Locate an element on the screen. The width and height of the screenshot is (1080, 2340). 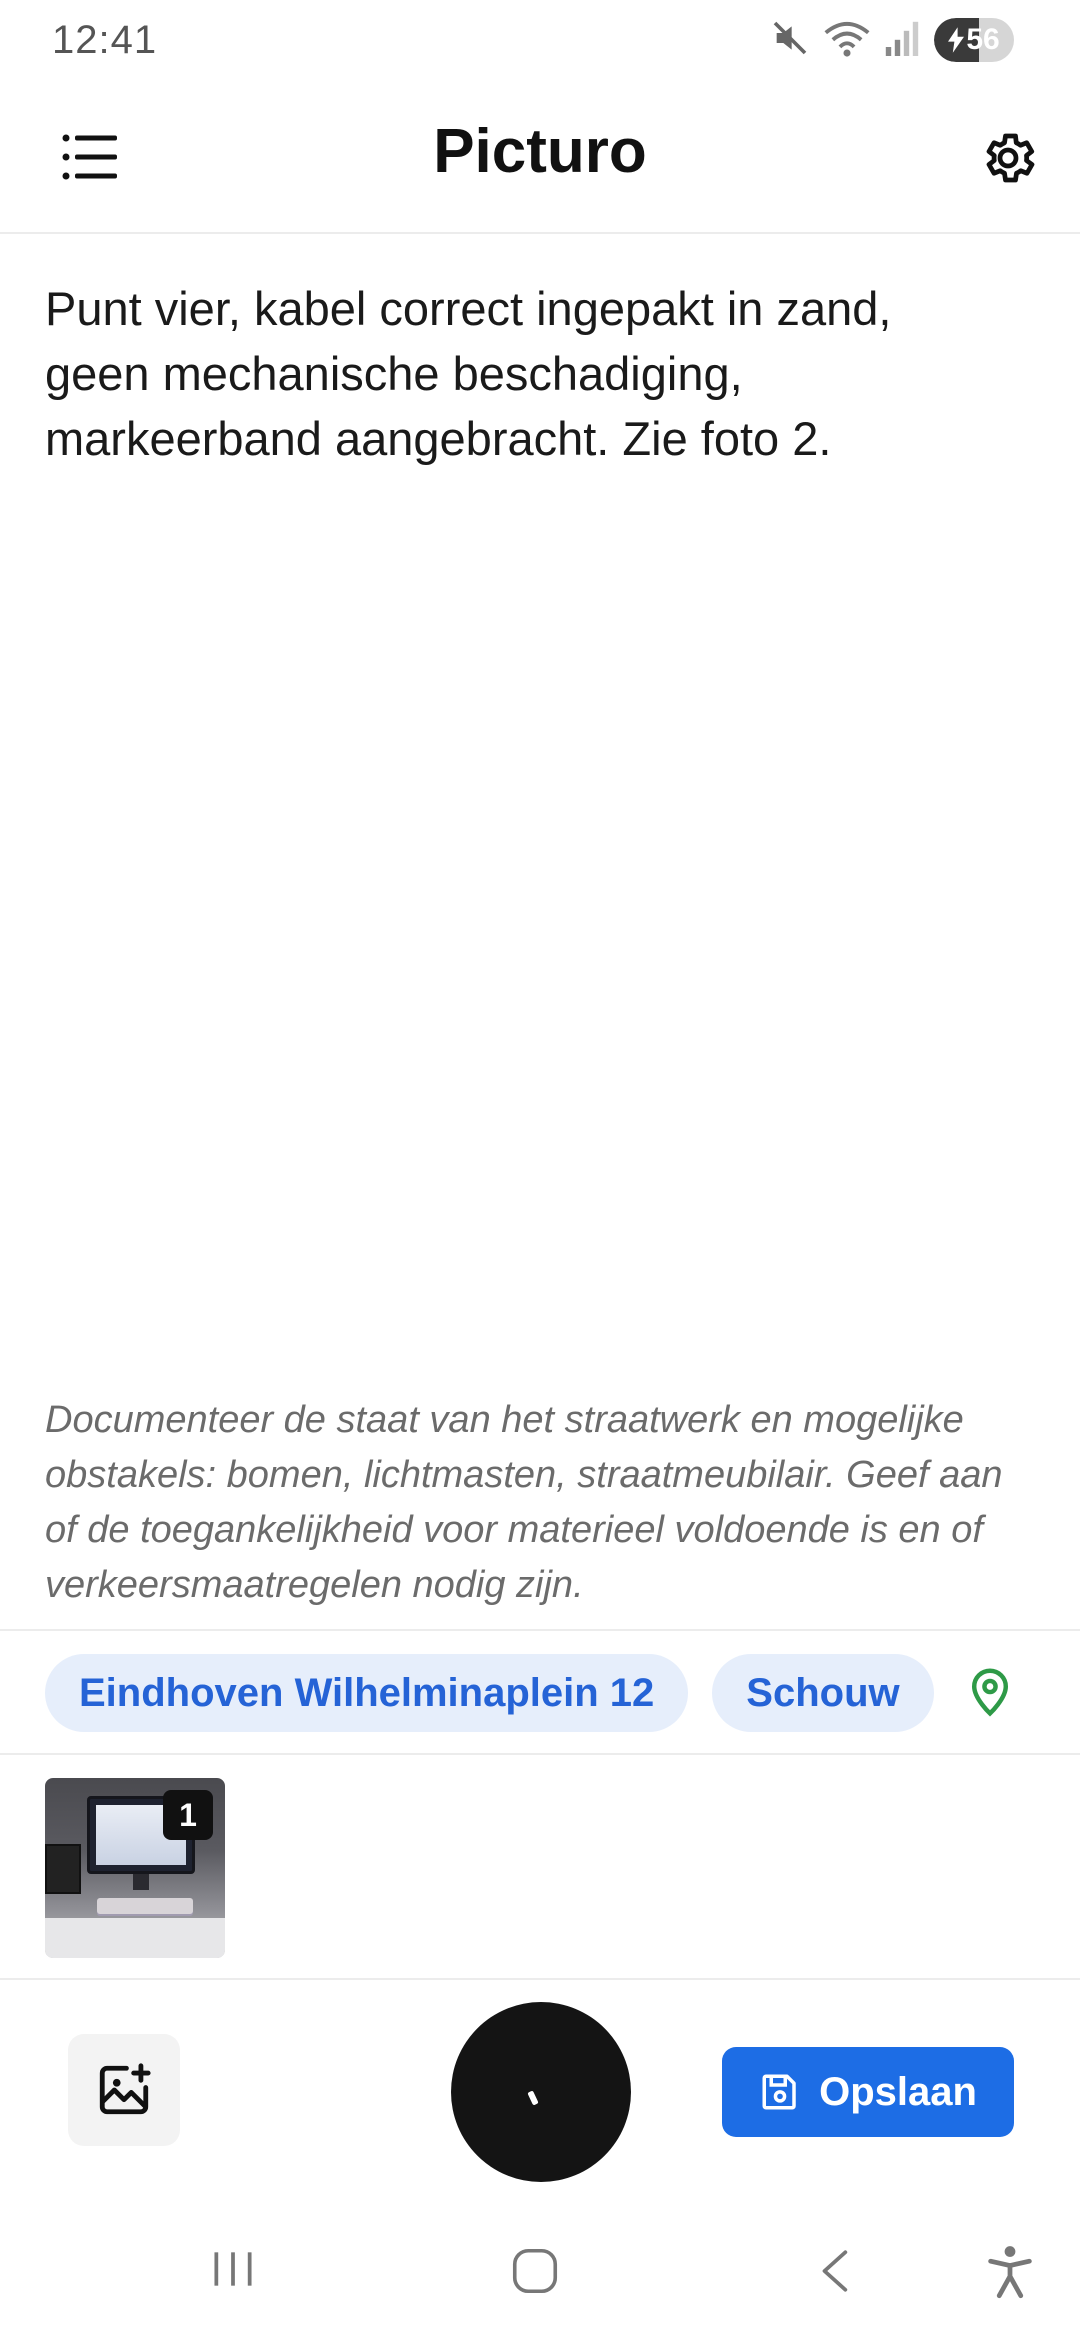
location-pin-icon is located at coordinates (989, 1692).